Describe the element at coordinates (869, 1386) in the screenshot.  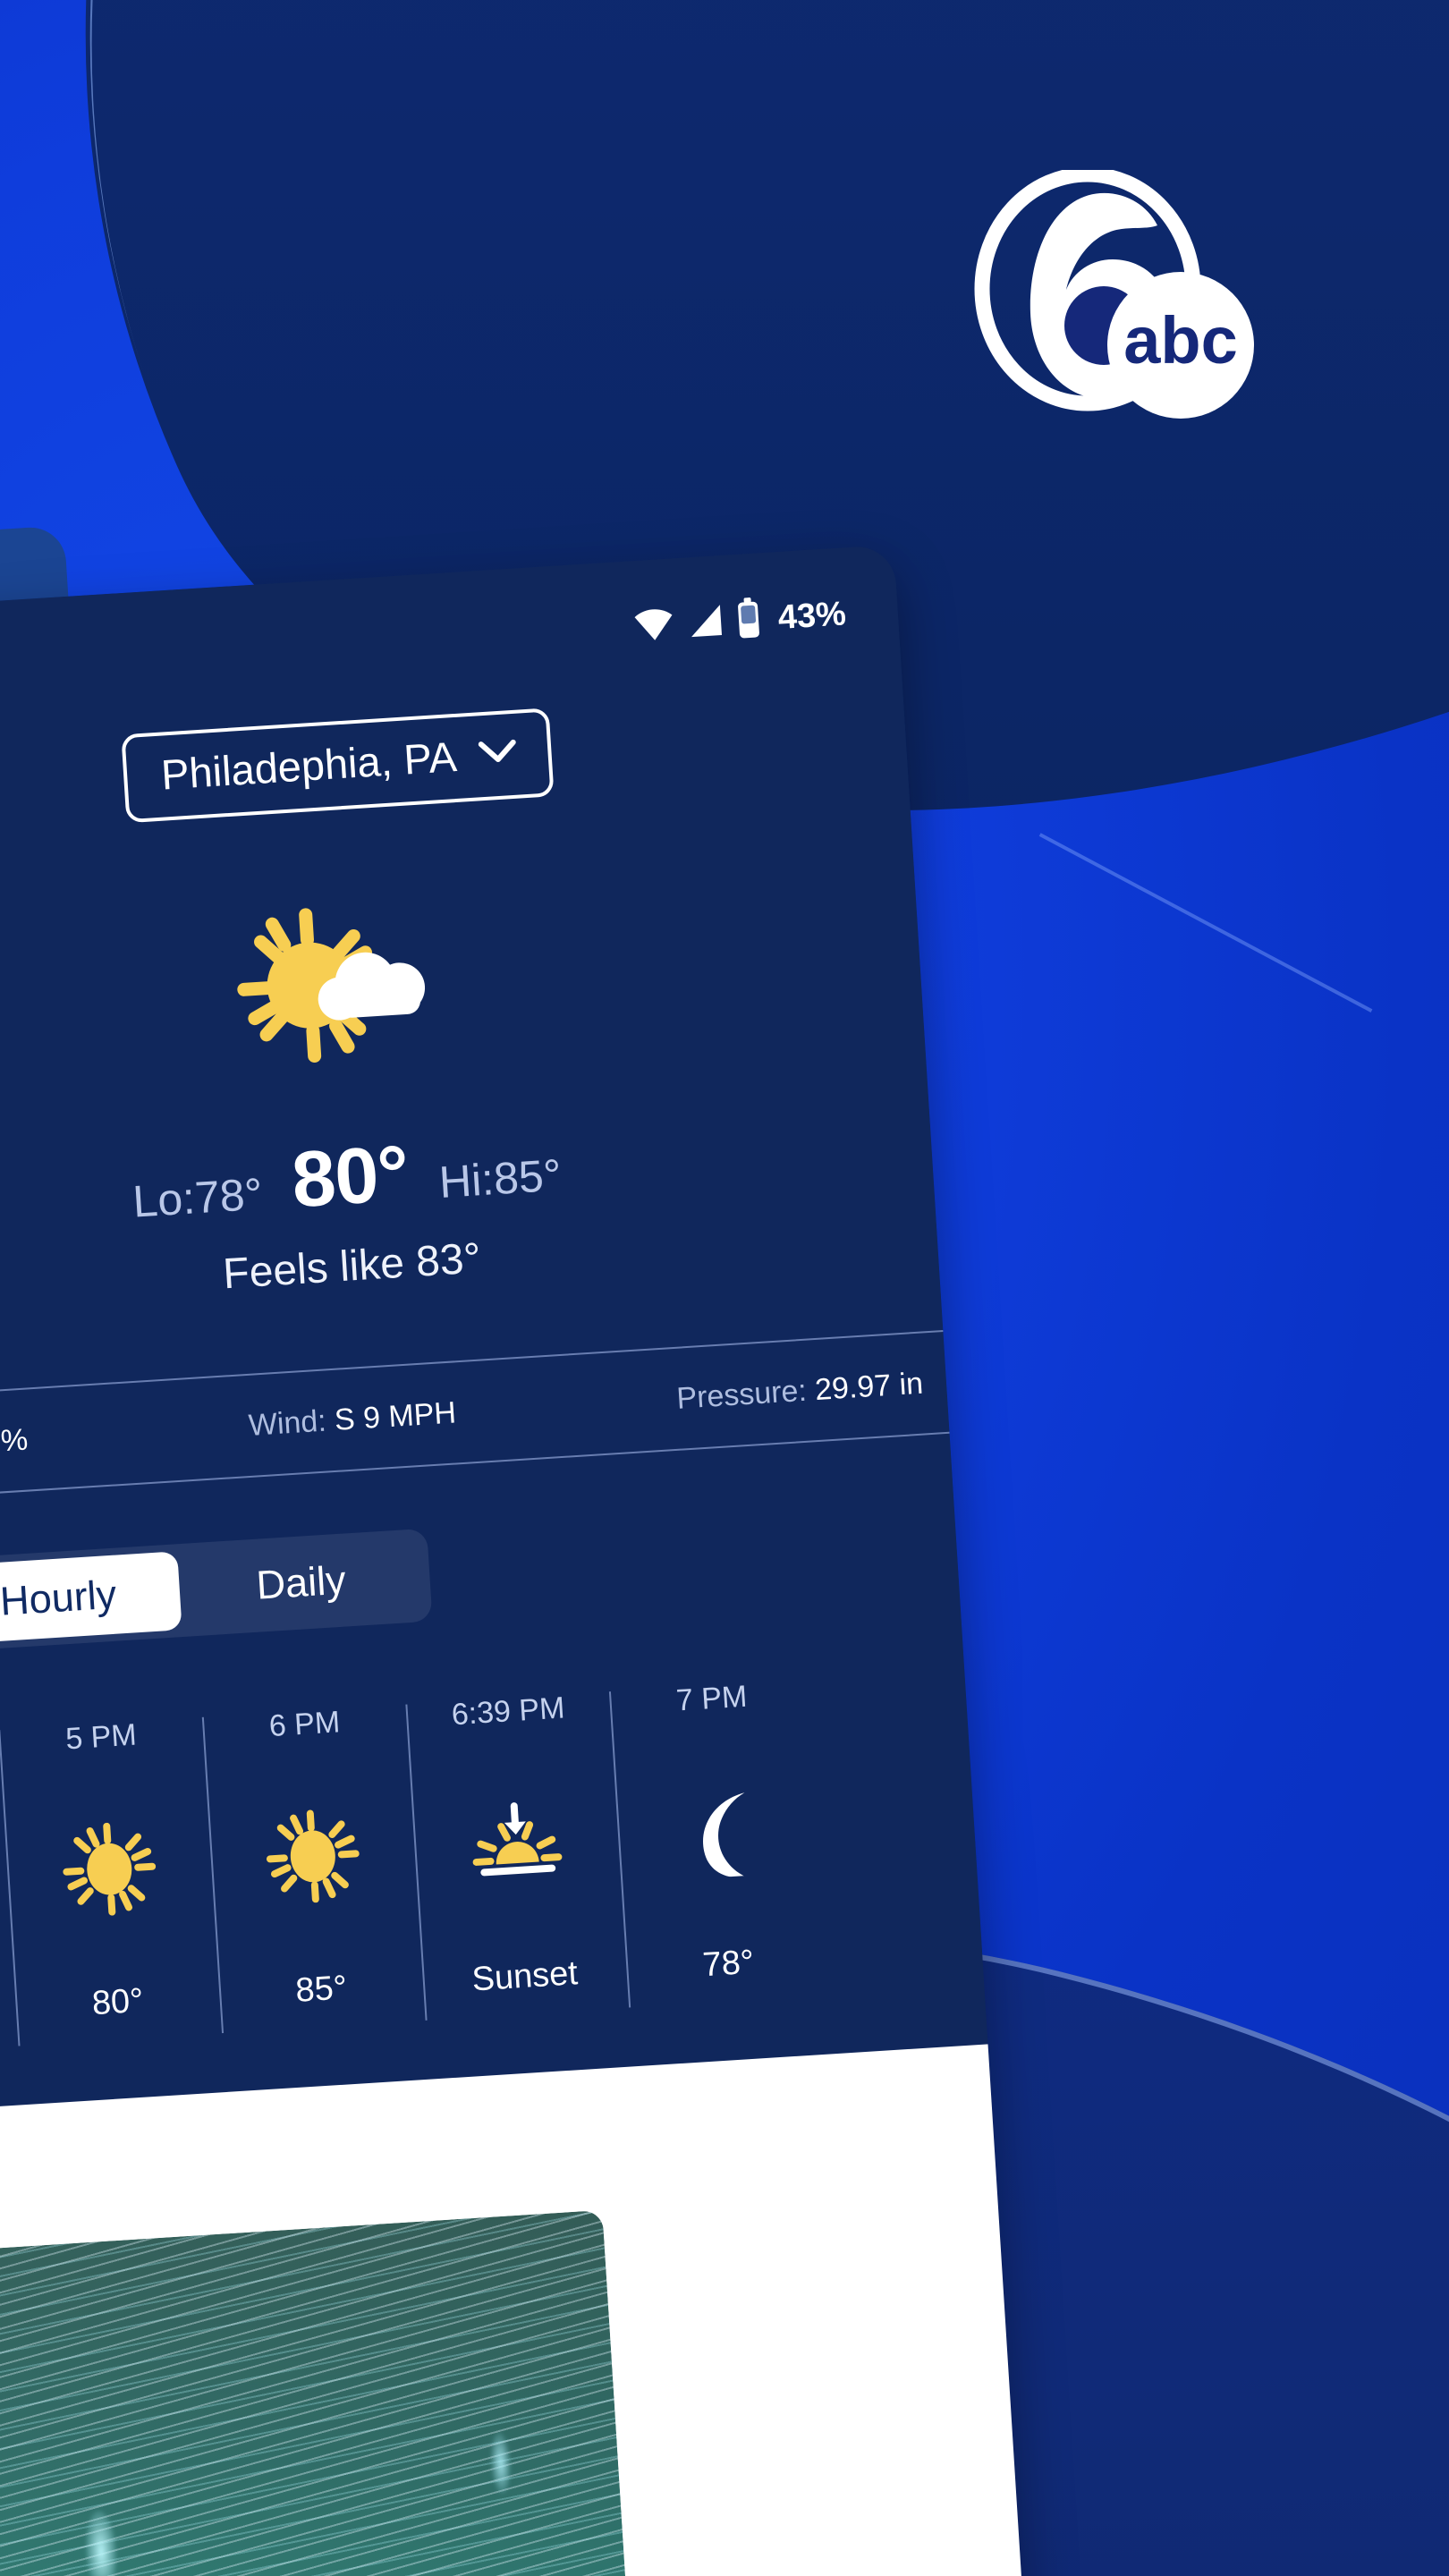
I see `detail-pressure-value: 29.97 in` at that location.